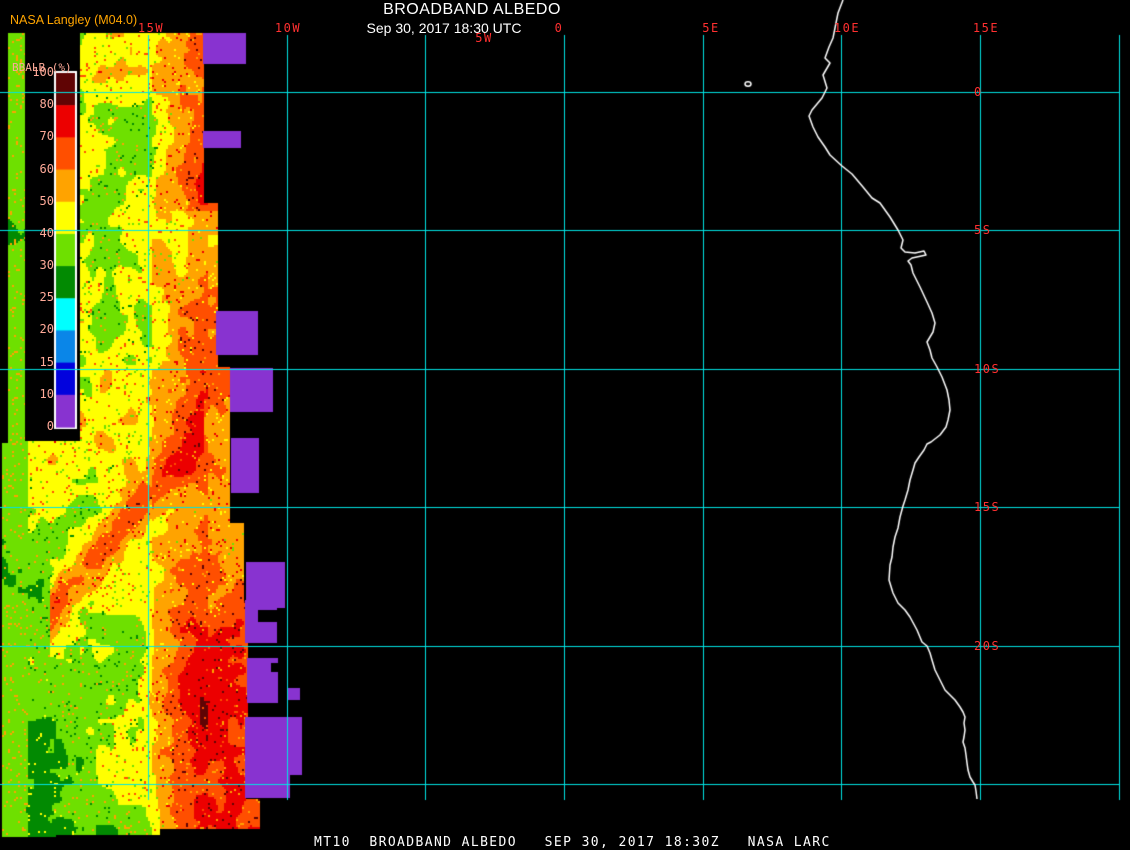 This screenshot has width=1130, height=850. I want to click on lon-label-15W: 15W, so click(151, 28).